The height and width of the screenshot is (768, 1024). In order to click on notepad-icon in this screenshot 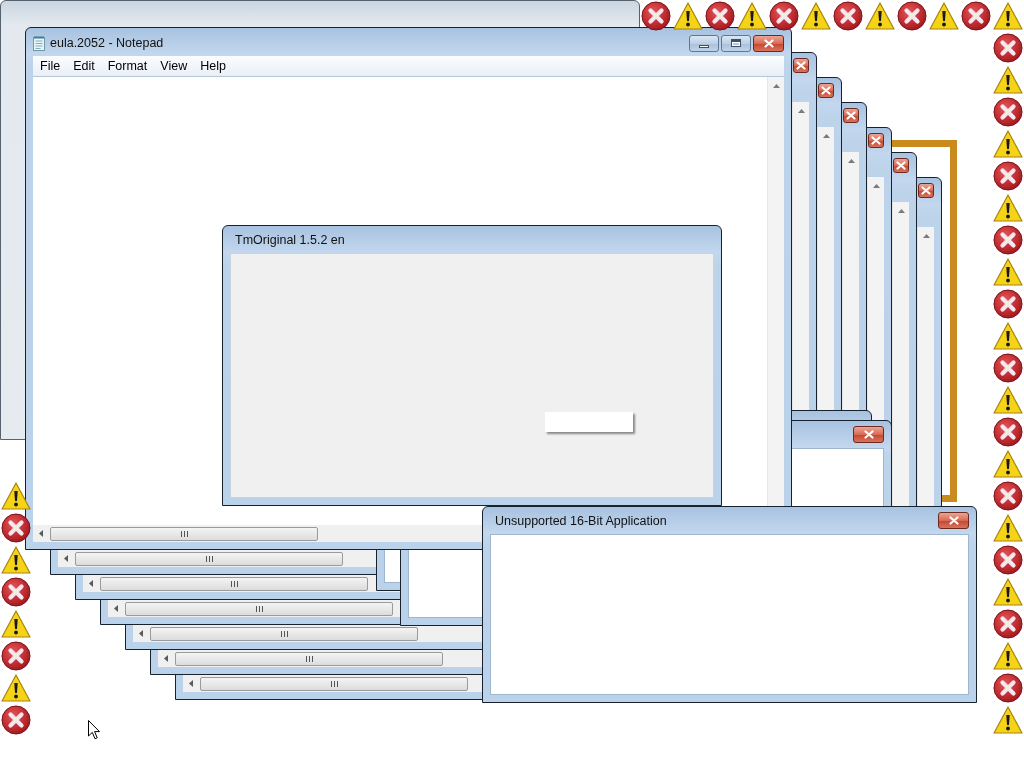, I will do `click(39, 43)`.